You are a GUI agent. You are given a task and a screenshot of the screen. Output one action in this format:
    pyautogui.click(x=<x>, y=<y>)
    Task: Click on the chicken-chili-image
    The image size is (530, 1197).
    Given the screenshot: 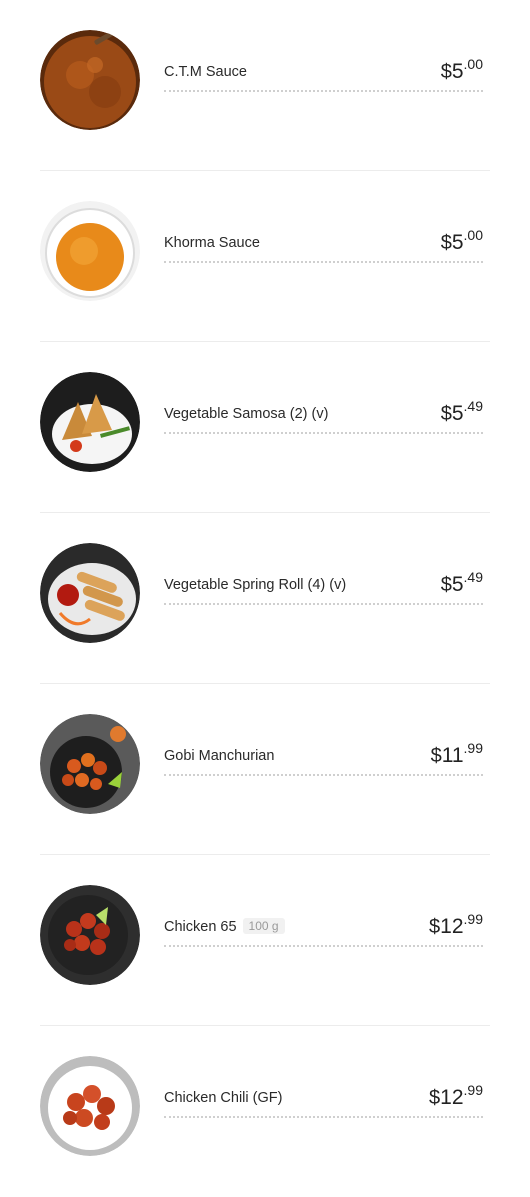 What is the action you would take?
    pyautogui.click(x=90, y=1106)
    